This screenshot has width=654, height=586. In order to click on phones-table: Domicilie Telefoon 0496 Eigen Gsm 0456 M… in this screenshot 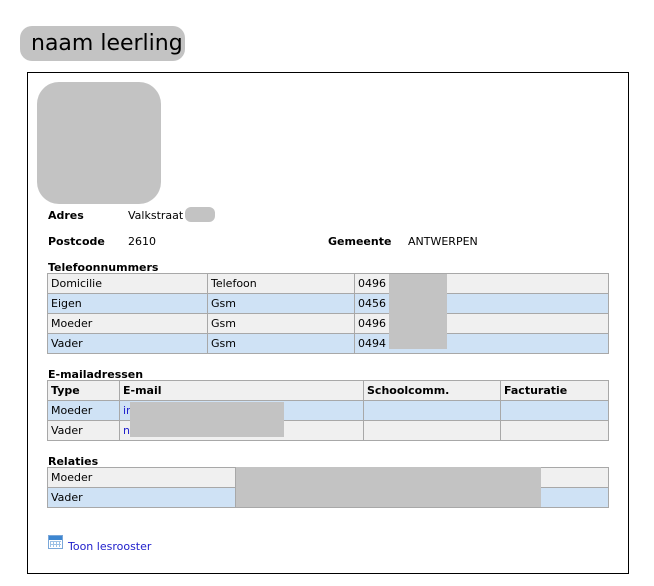, I will do `click(328, 313)`.